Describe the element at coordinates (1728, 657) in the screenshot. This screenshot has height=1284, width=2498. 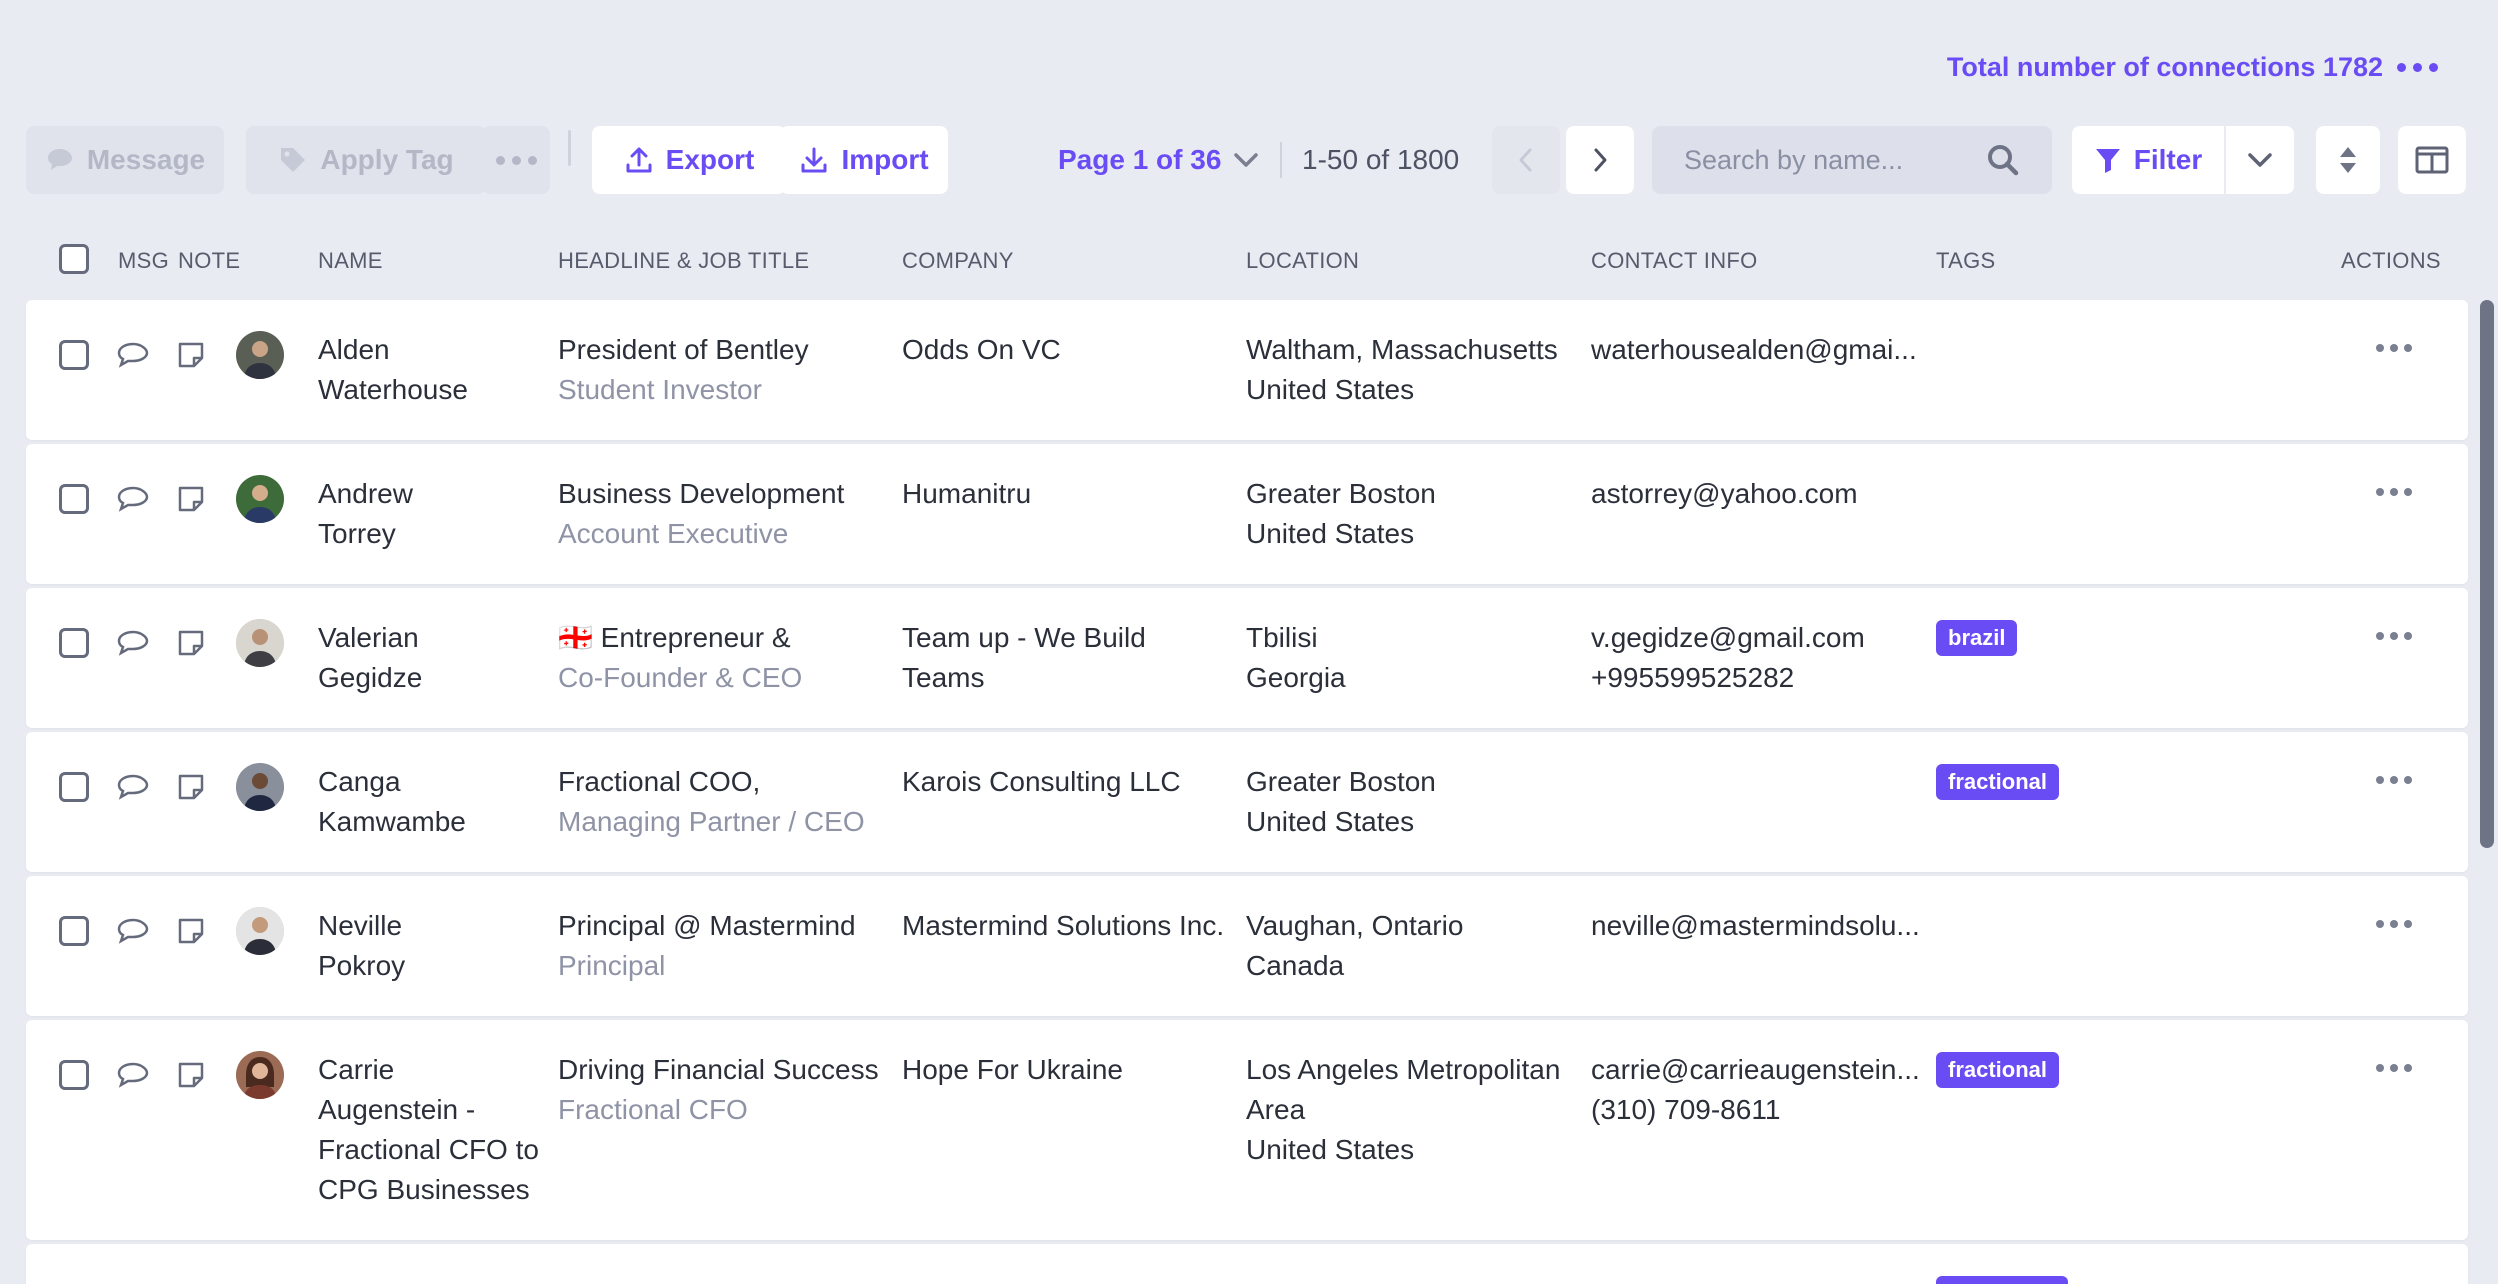
I see `contact-info: v.gegidze@gmail.com +995599525282` at that location.